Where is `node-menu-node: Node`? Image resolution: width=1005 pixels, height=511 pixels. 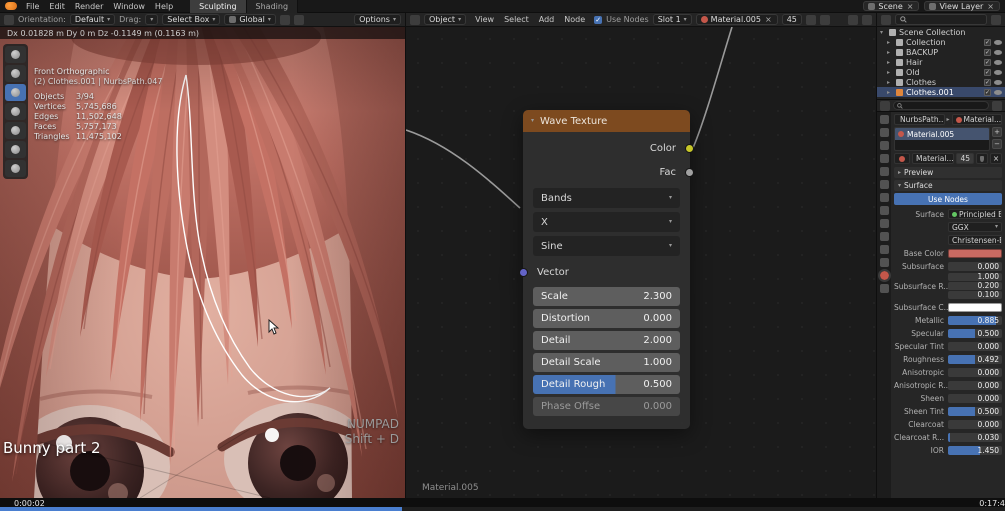 node-menu-node: Node is located at coordinates (574, 19).